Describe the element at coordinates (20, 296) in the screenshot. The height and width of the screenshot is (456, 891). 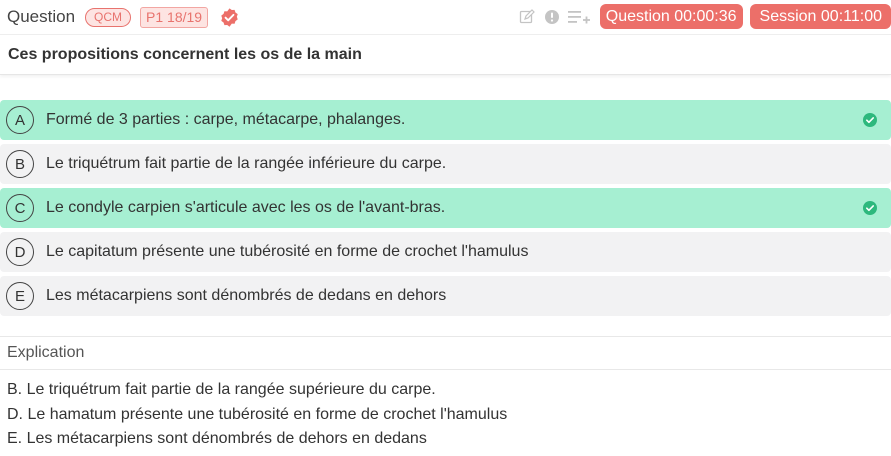
I see `answer-letter: E` at that location.